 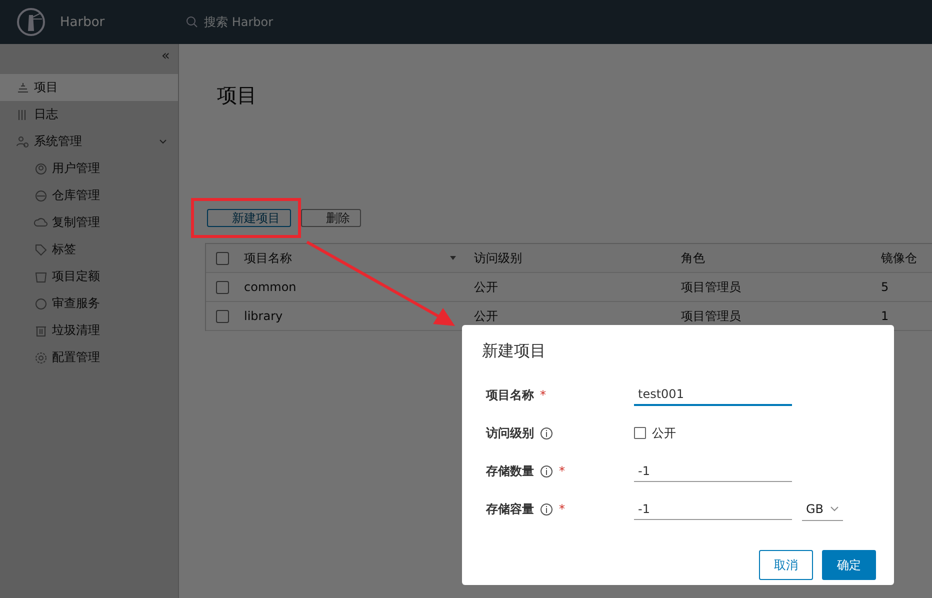 What do you see at coordinates (577, 258) in the screenshot?
I see `column-header: 访问级别` at bounding box center [577, 258].